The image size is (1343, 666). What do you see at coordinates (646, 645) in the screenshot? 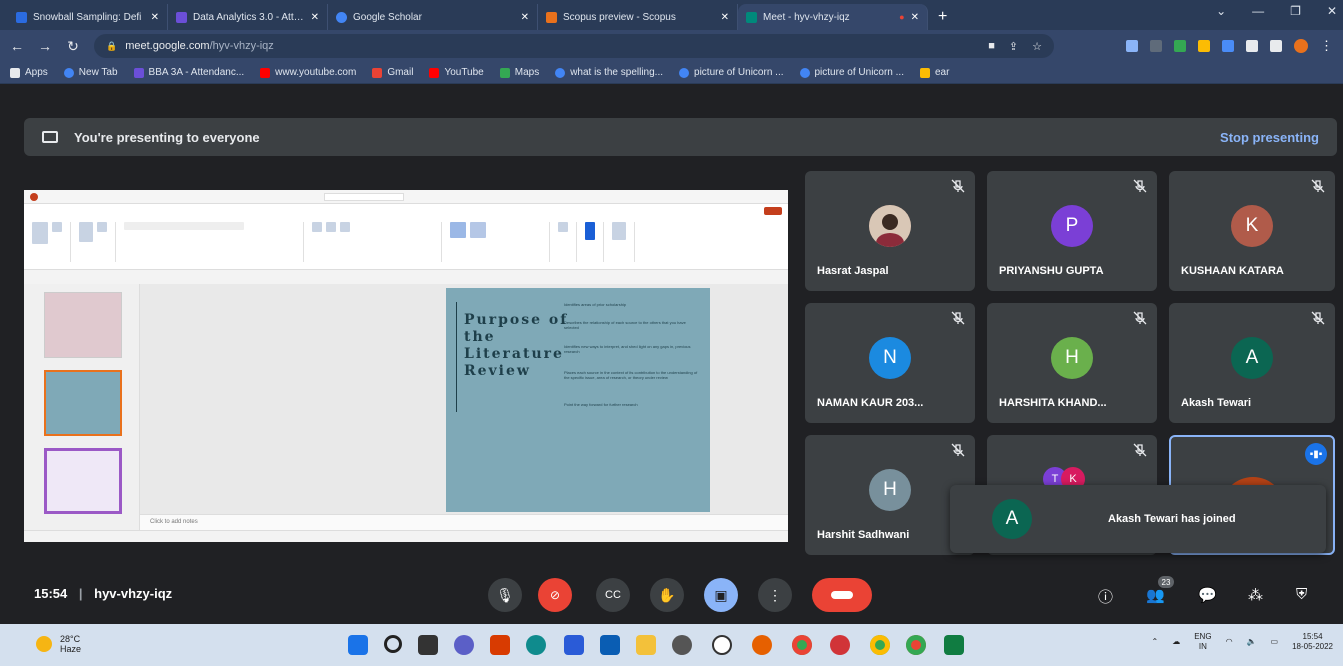
I see `file-explorer-icon` at bounding box center [646, 645].